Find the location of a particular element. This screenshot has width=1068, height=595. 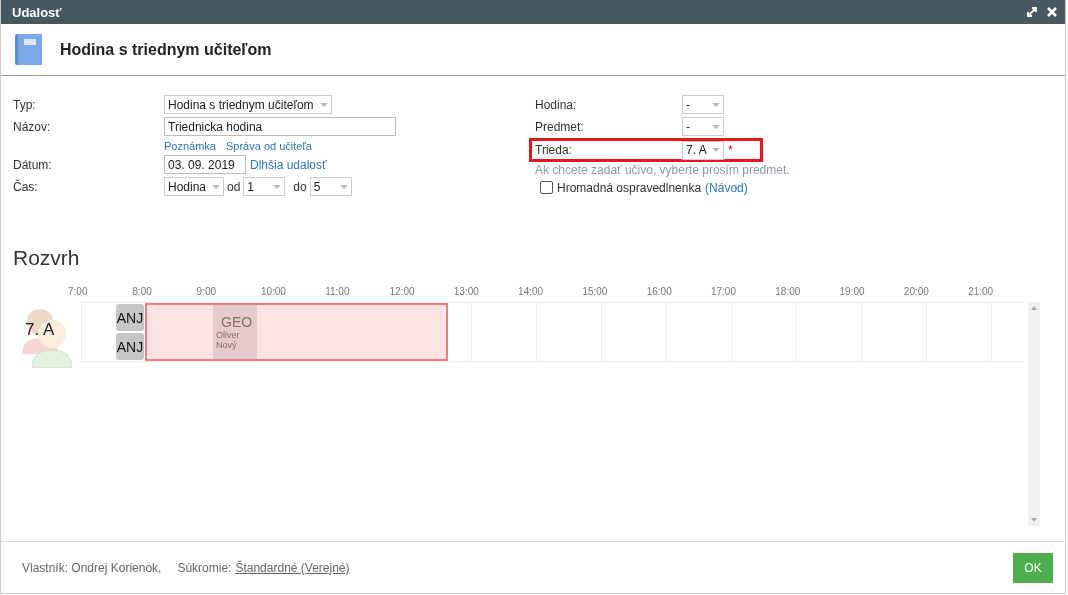

hour-label: 17:00 is located at coordinates (723, 292).